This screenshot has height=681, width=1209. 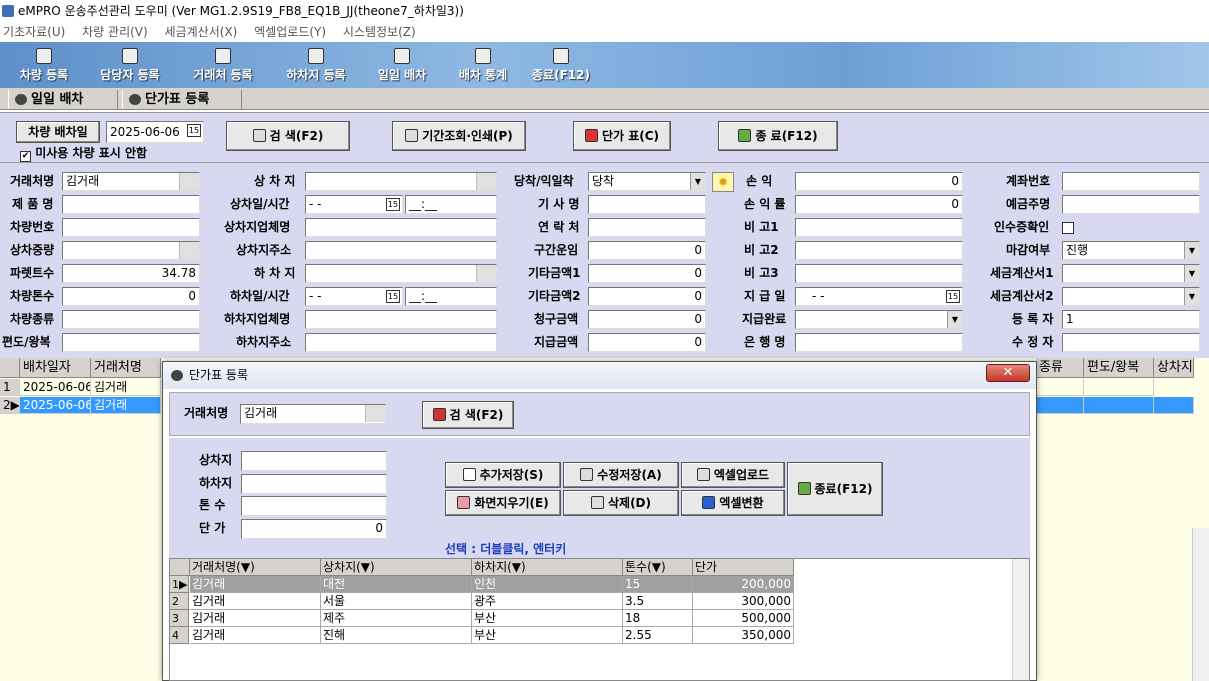 What do you see at coordinates (1131, 204) in the screenshot?
I see `holder-input` at bounding box center [1131, 204].